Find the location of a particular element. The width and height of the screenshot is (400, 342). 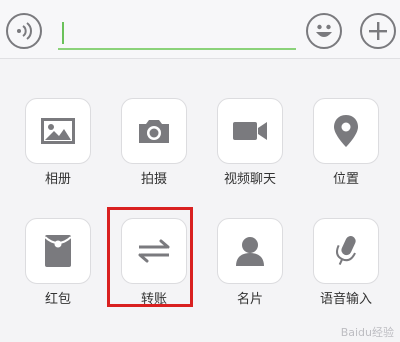

voice-input-icon is located at coordinates (346, 251).